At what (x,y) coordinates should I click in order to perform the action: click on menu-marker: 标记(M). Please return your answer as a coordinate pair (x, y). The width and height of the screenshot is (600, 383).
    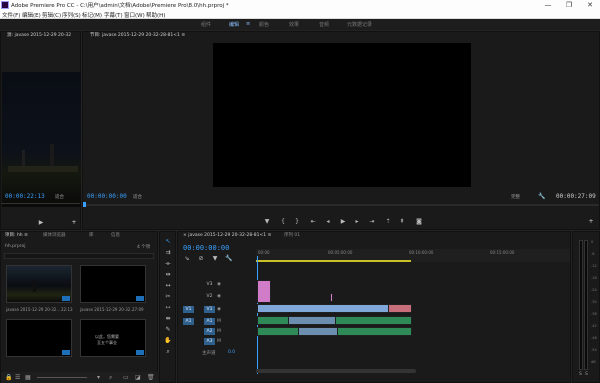
    Looking at the image, I should click on (92, 15).